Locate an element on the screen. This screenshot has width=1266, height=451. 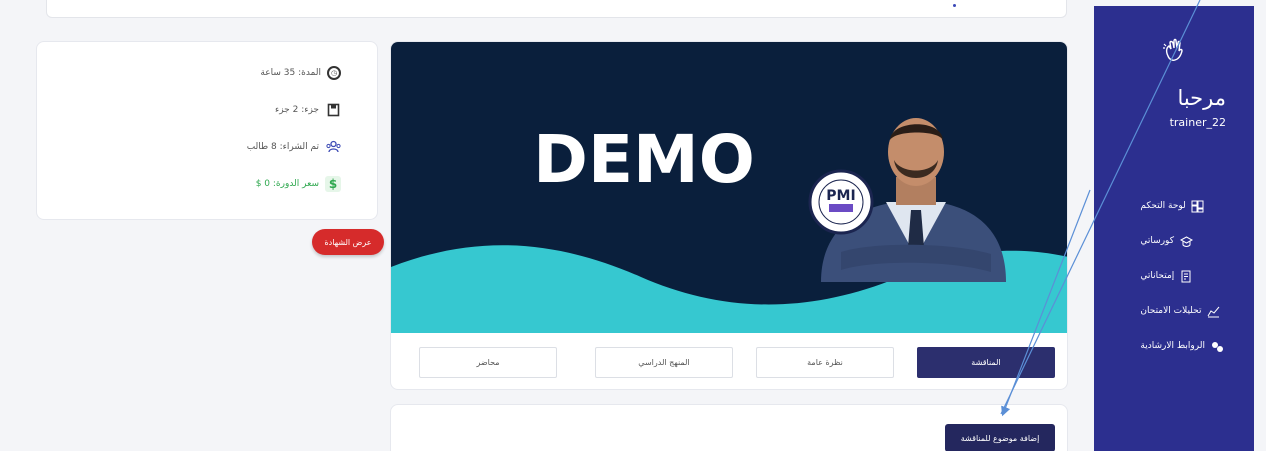
sidebar-item-label: تحليلات الامتحان is located at coordinates (1171, 311).